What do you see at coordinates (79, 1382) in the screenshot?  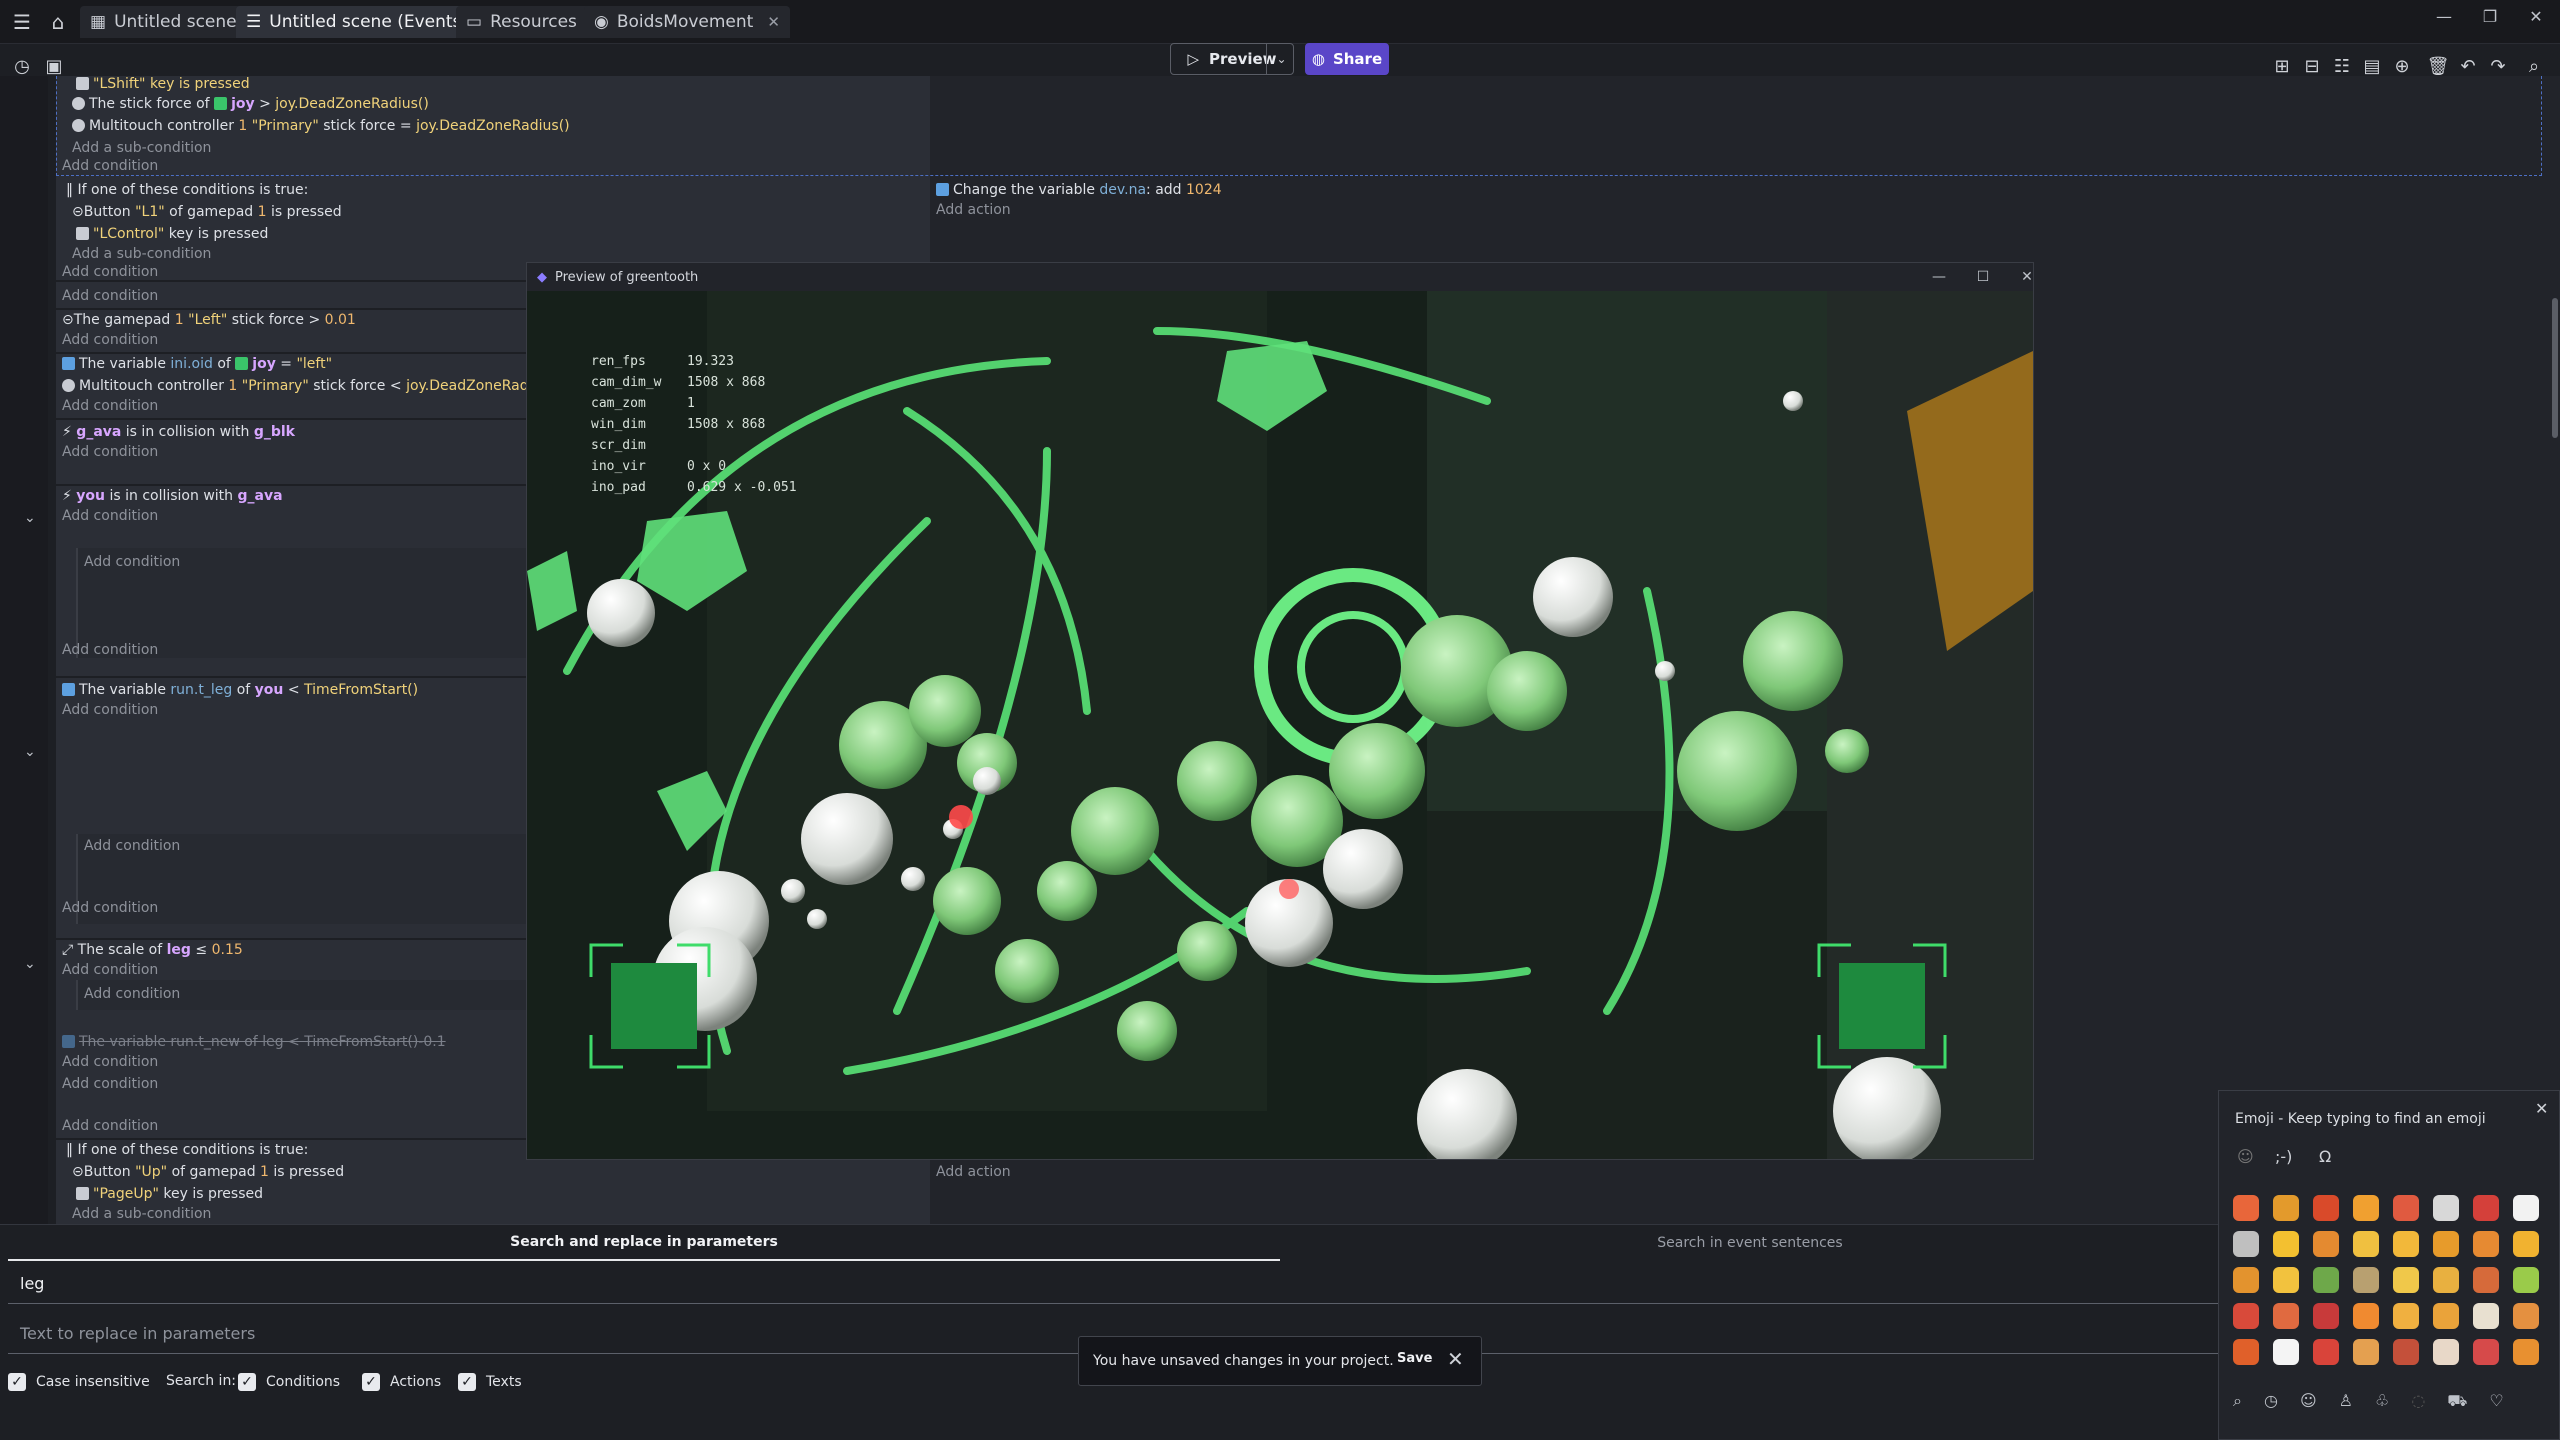 I see `case-insensitive-checkbox: ✓ Case insensitive` at bounding box center [79, 1382].